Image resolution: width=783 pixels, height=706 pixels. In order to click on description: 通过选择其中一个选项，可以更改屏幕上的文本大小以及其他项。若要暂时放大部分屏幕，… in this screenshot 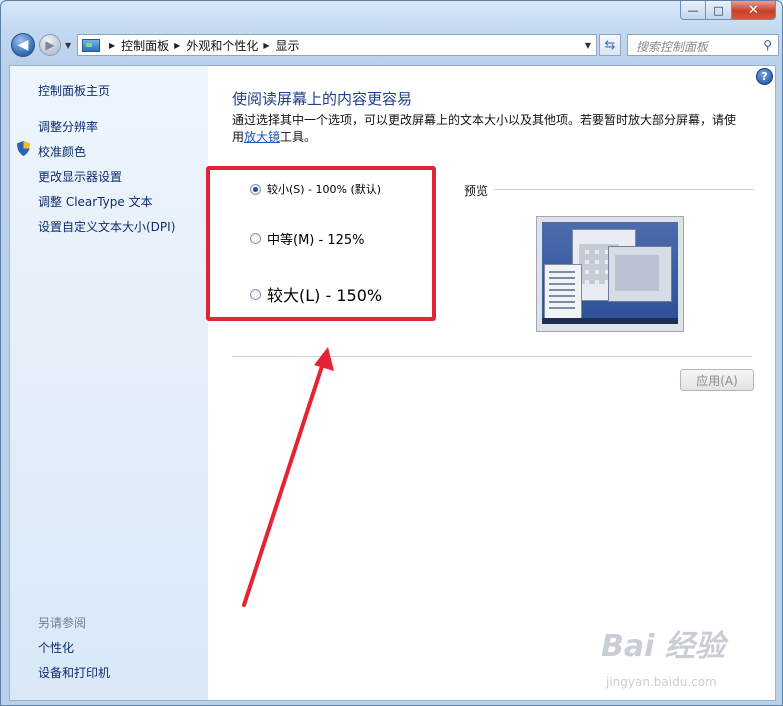, I will do `click(486, 129)`.